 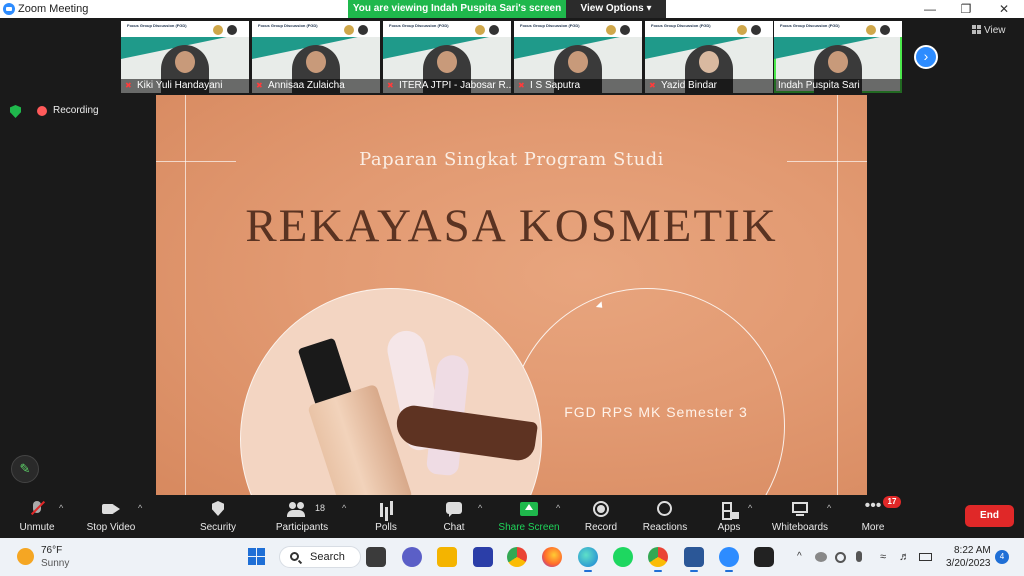 What do you see at coordinates (52, 550) in the screenshot?
I see `weather-temperature: 76°F` at bounding box center [52, 550].